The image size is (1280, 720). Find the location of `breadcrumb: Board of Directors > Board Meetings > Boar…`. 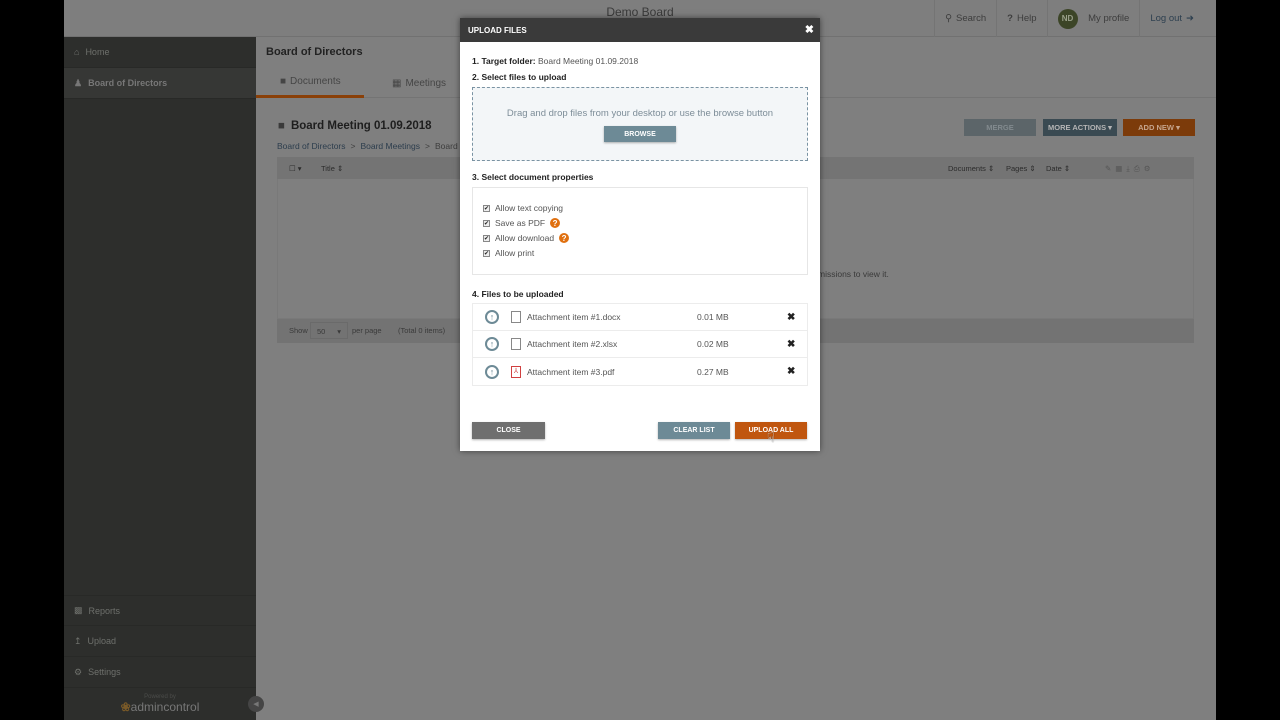

breadcrumb: Board of Directors > Board Meetings > Boar… is located at coordinates (372, 146).